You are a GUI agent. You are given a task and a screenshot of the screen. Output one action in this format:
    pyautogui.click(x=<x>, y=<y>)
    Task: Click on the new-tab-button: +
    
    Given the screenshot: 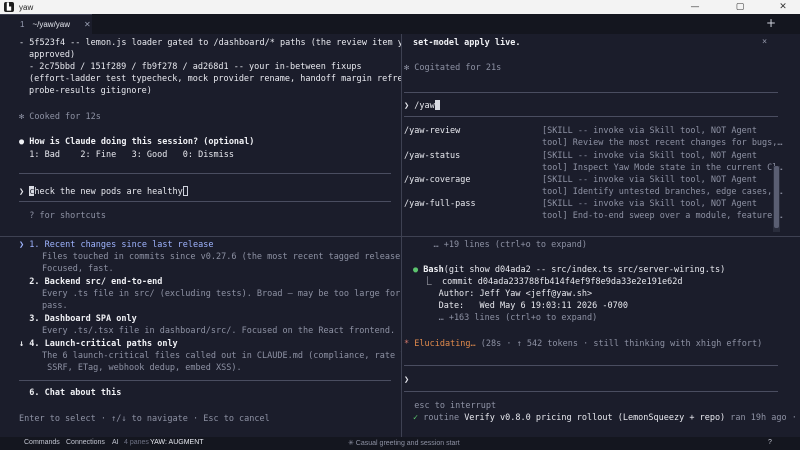 What is the action you would take?
    pyautogui.click(x=771, y=23)
    